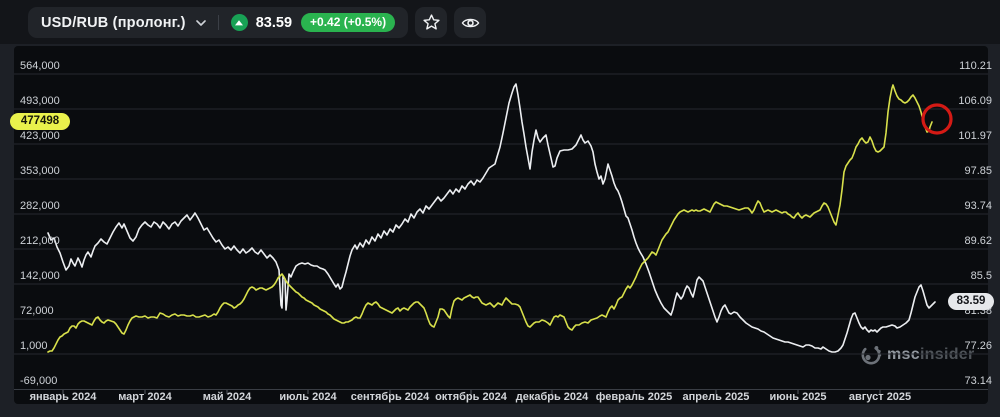 The height and width of the screenshot is (417, 1000). What do you see at coordinates (40, 276) in the screenshot?
I see `y-axis-label-left: 142,000` at bounding box center [40, 276].